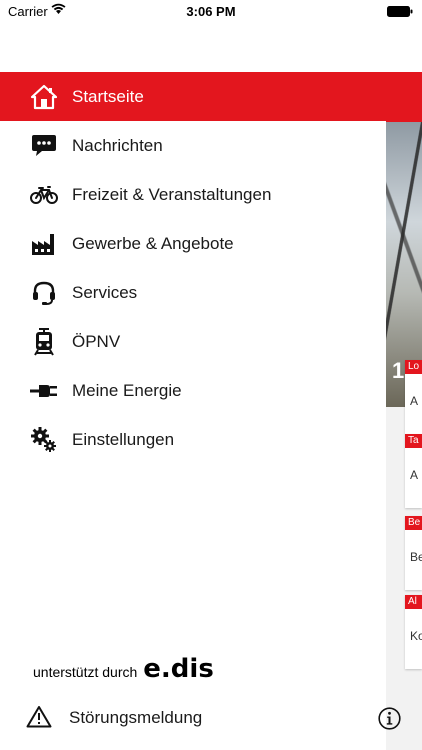  What do you see at coordinates (135, 718) in the screenshot?
I see `stoerungsmeldung-button: Störungsmeldung` at bounding box center [135, 718].